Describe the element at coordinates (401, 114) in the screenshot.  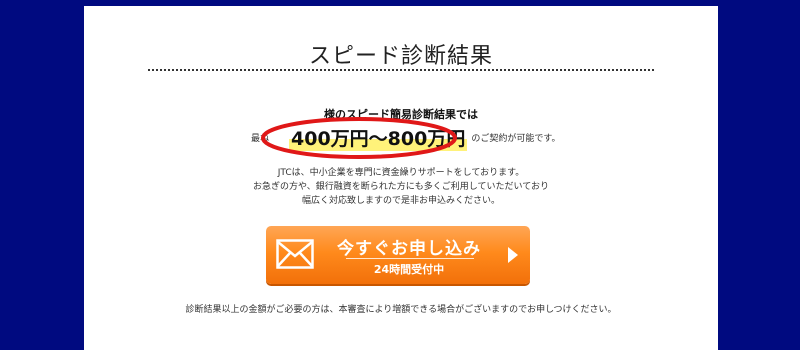
I see `result-heading: 様のスピード簡易診断結果では` at that location.